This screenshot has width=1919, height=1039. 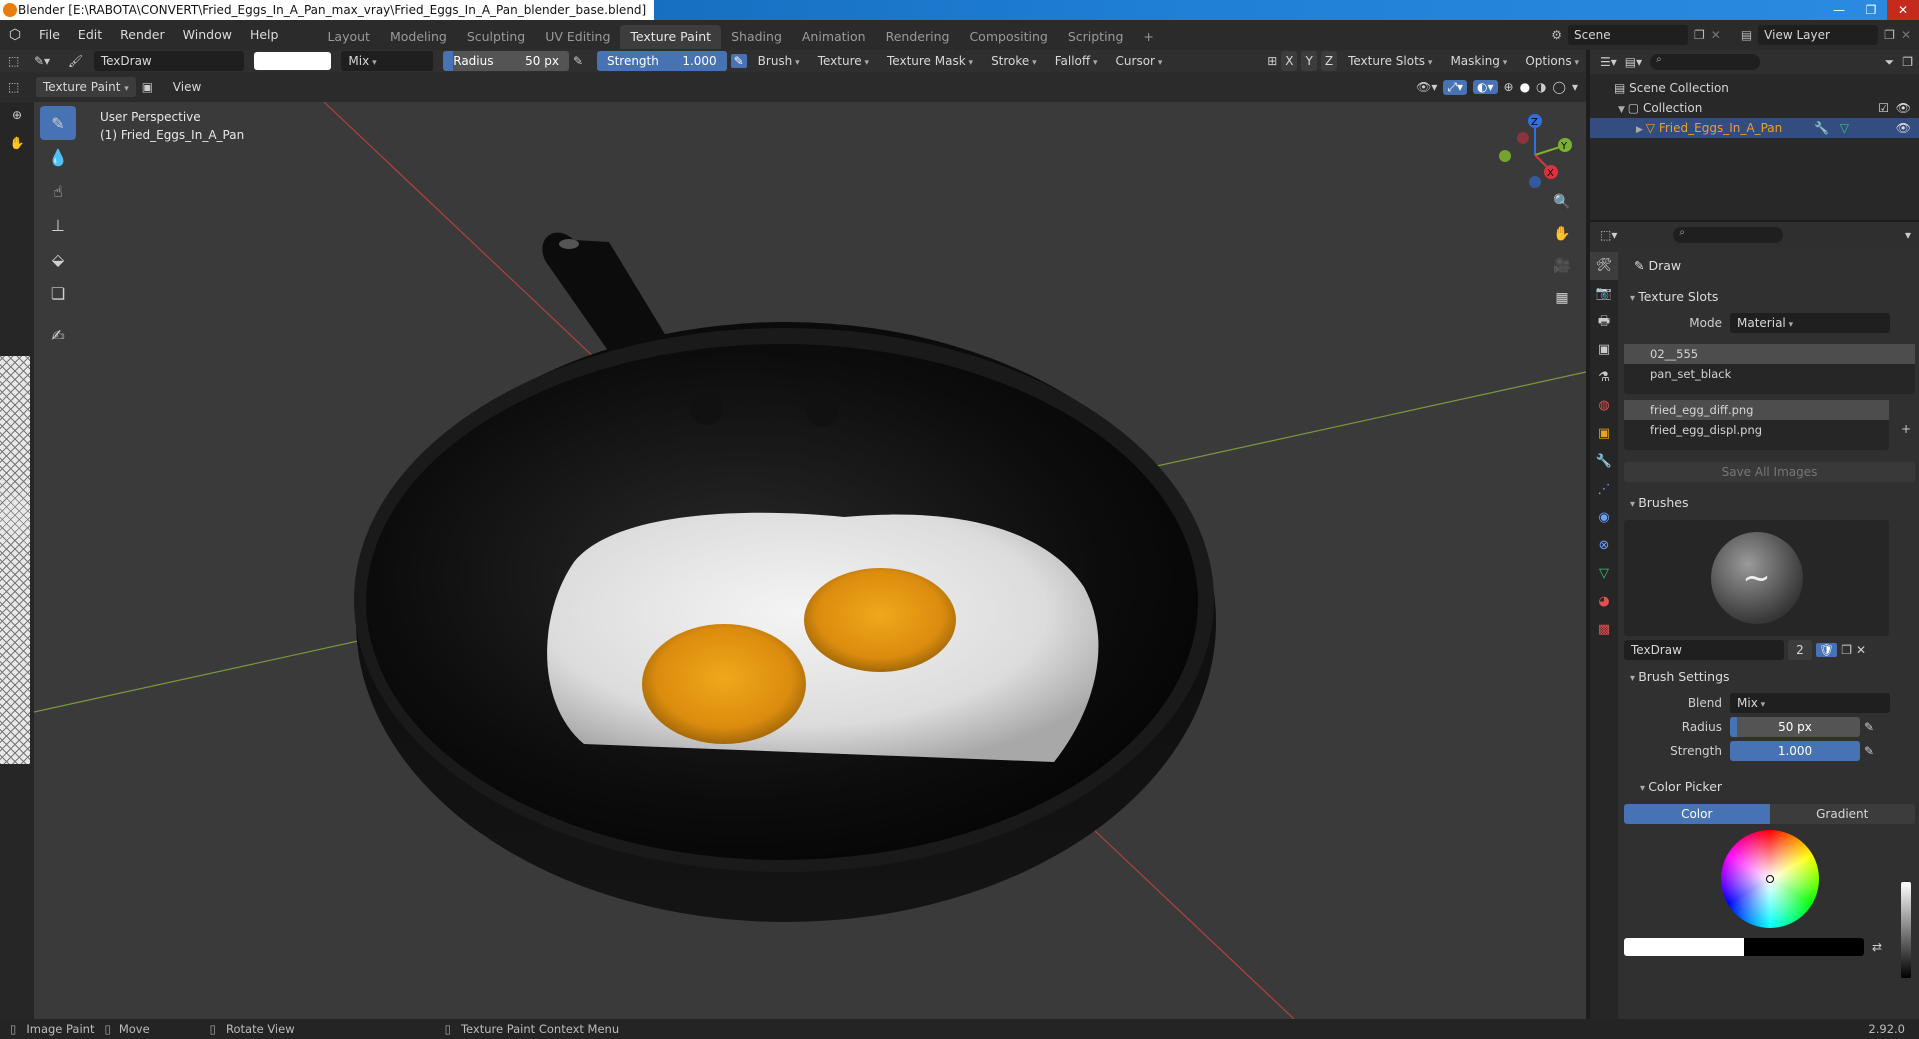 What do you see at coordinates (1769, 297) in the screenshot?
I see `texture-slots-header: Texture Slots` at bounding box center [1769, 297].